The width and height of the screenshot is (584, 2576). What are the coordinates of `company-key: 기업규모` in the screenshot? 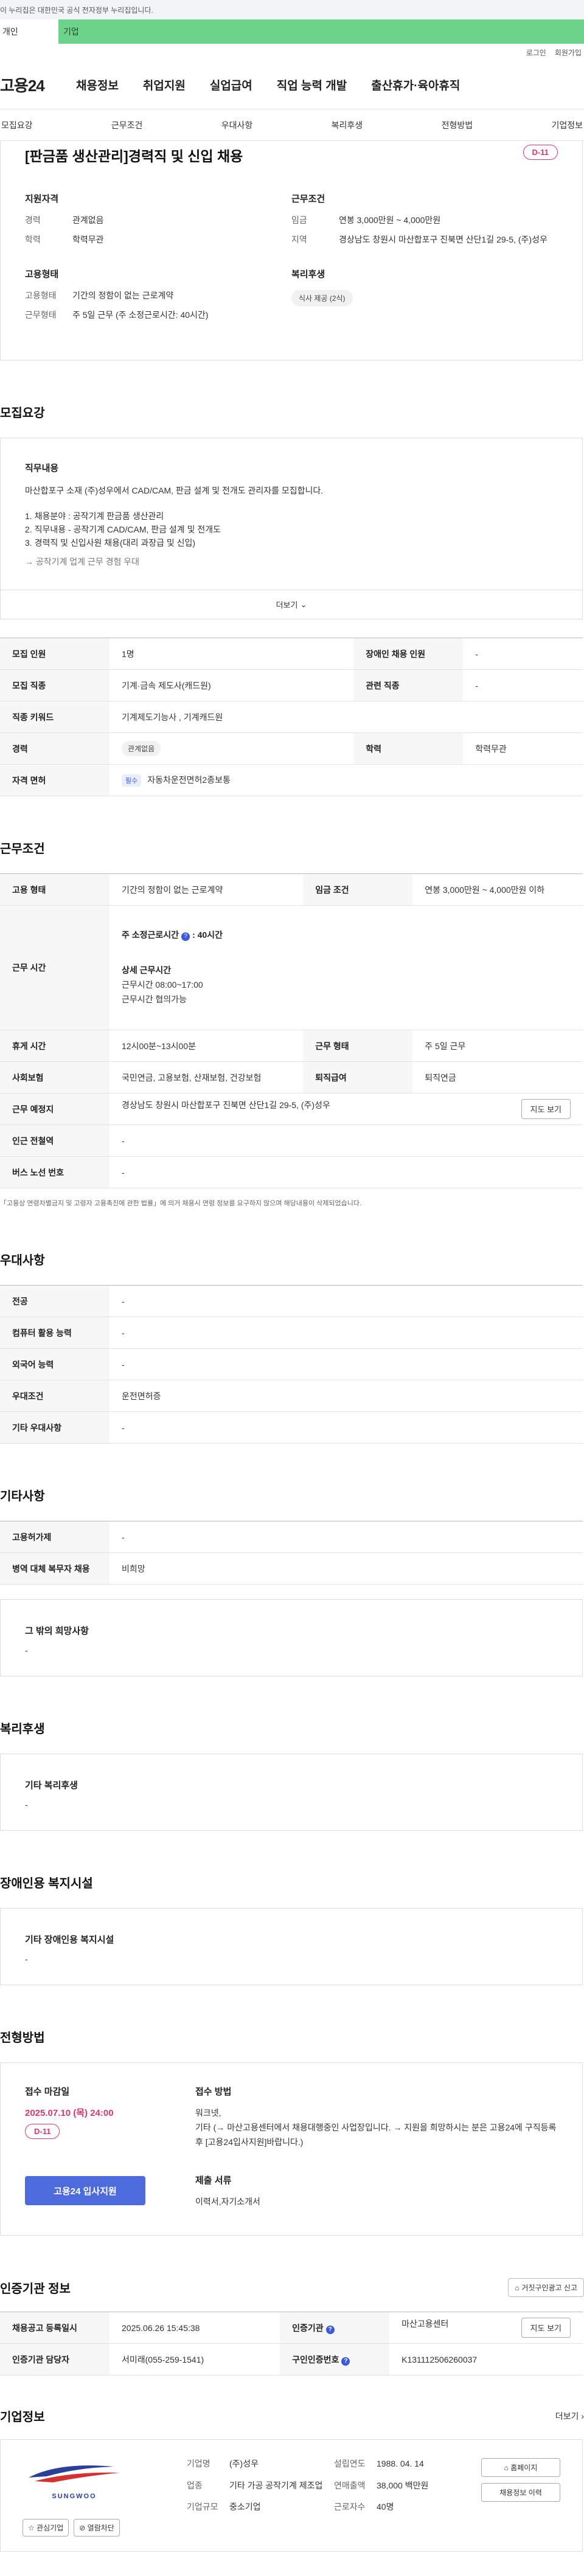 It's located at (202, 2507).